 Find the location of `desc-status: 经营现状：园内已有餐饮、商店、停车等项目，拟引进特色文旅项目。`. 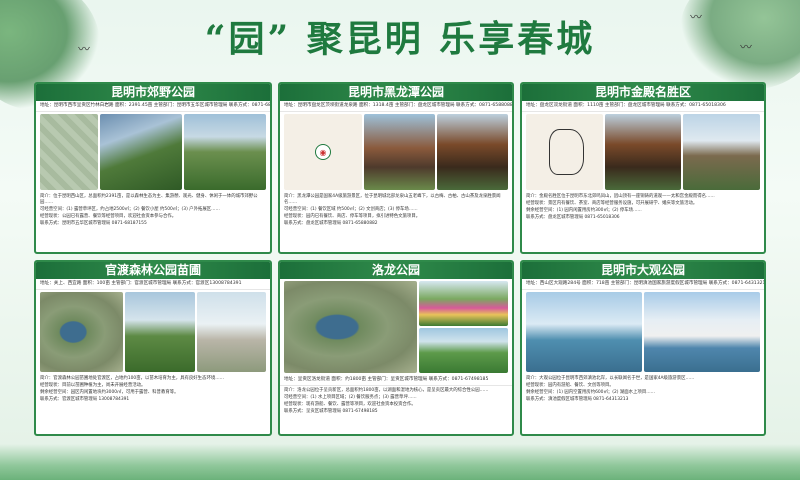

desc-status: 经营现状：园内已有餐饮、商店、停车等项目，拟引进特色文旅项目。 is located at coordinates (352, 216).